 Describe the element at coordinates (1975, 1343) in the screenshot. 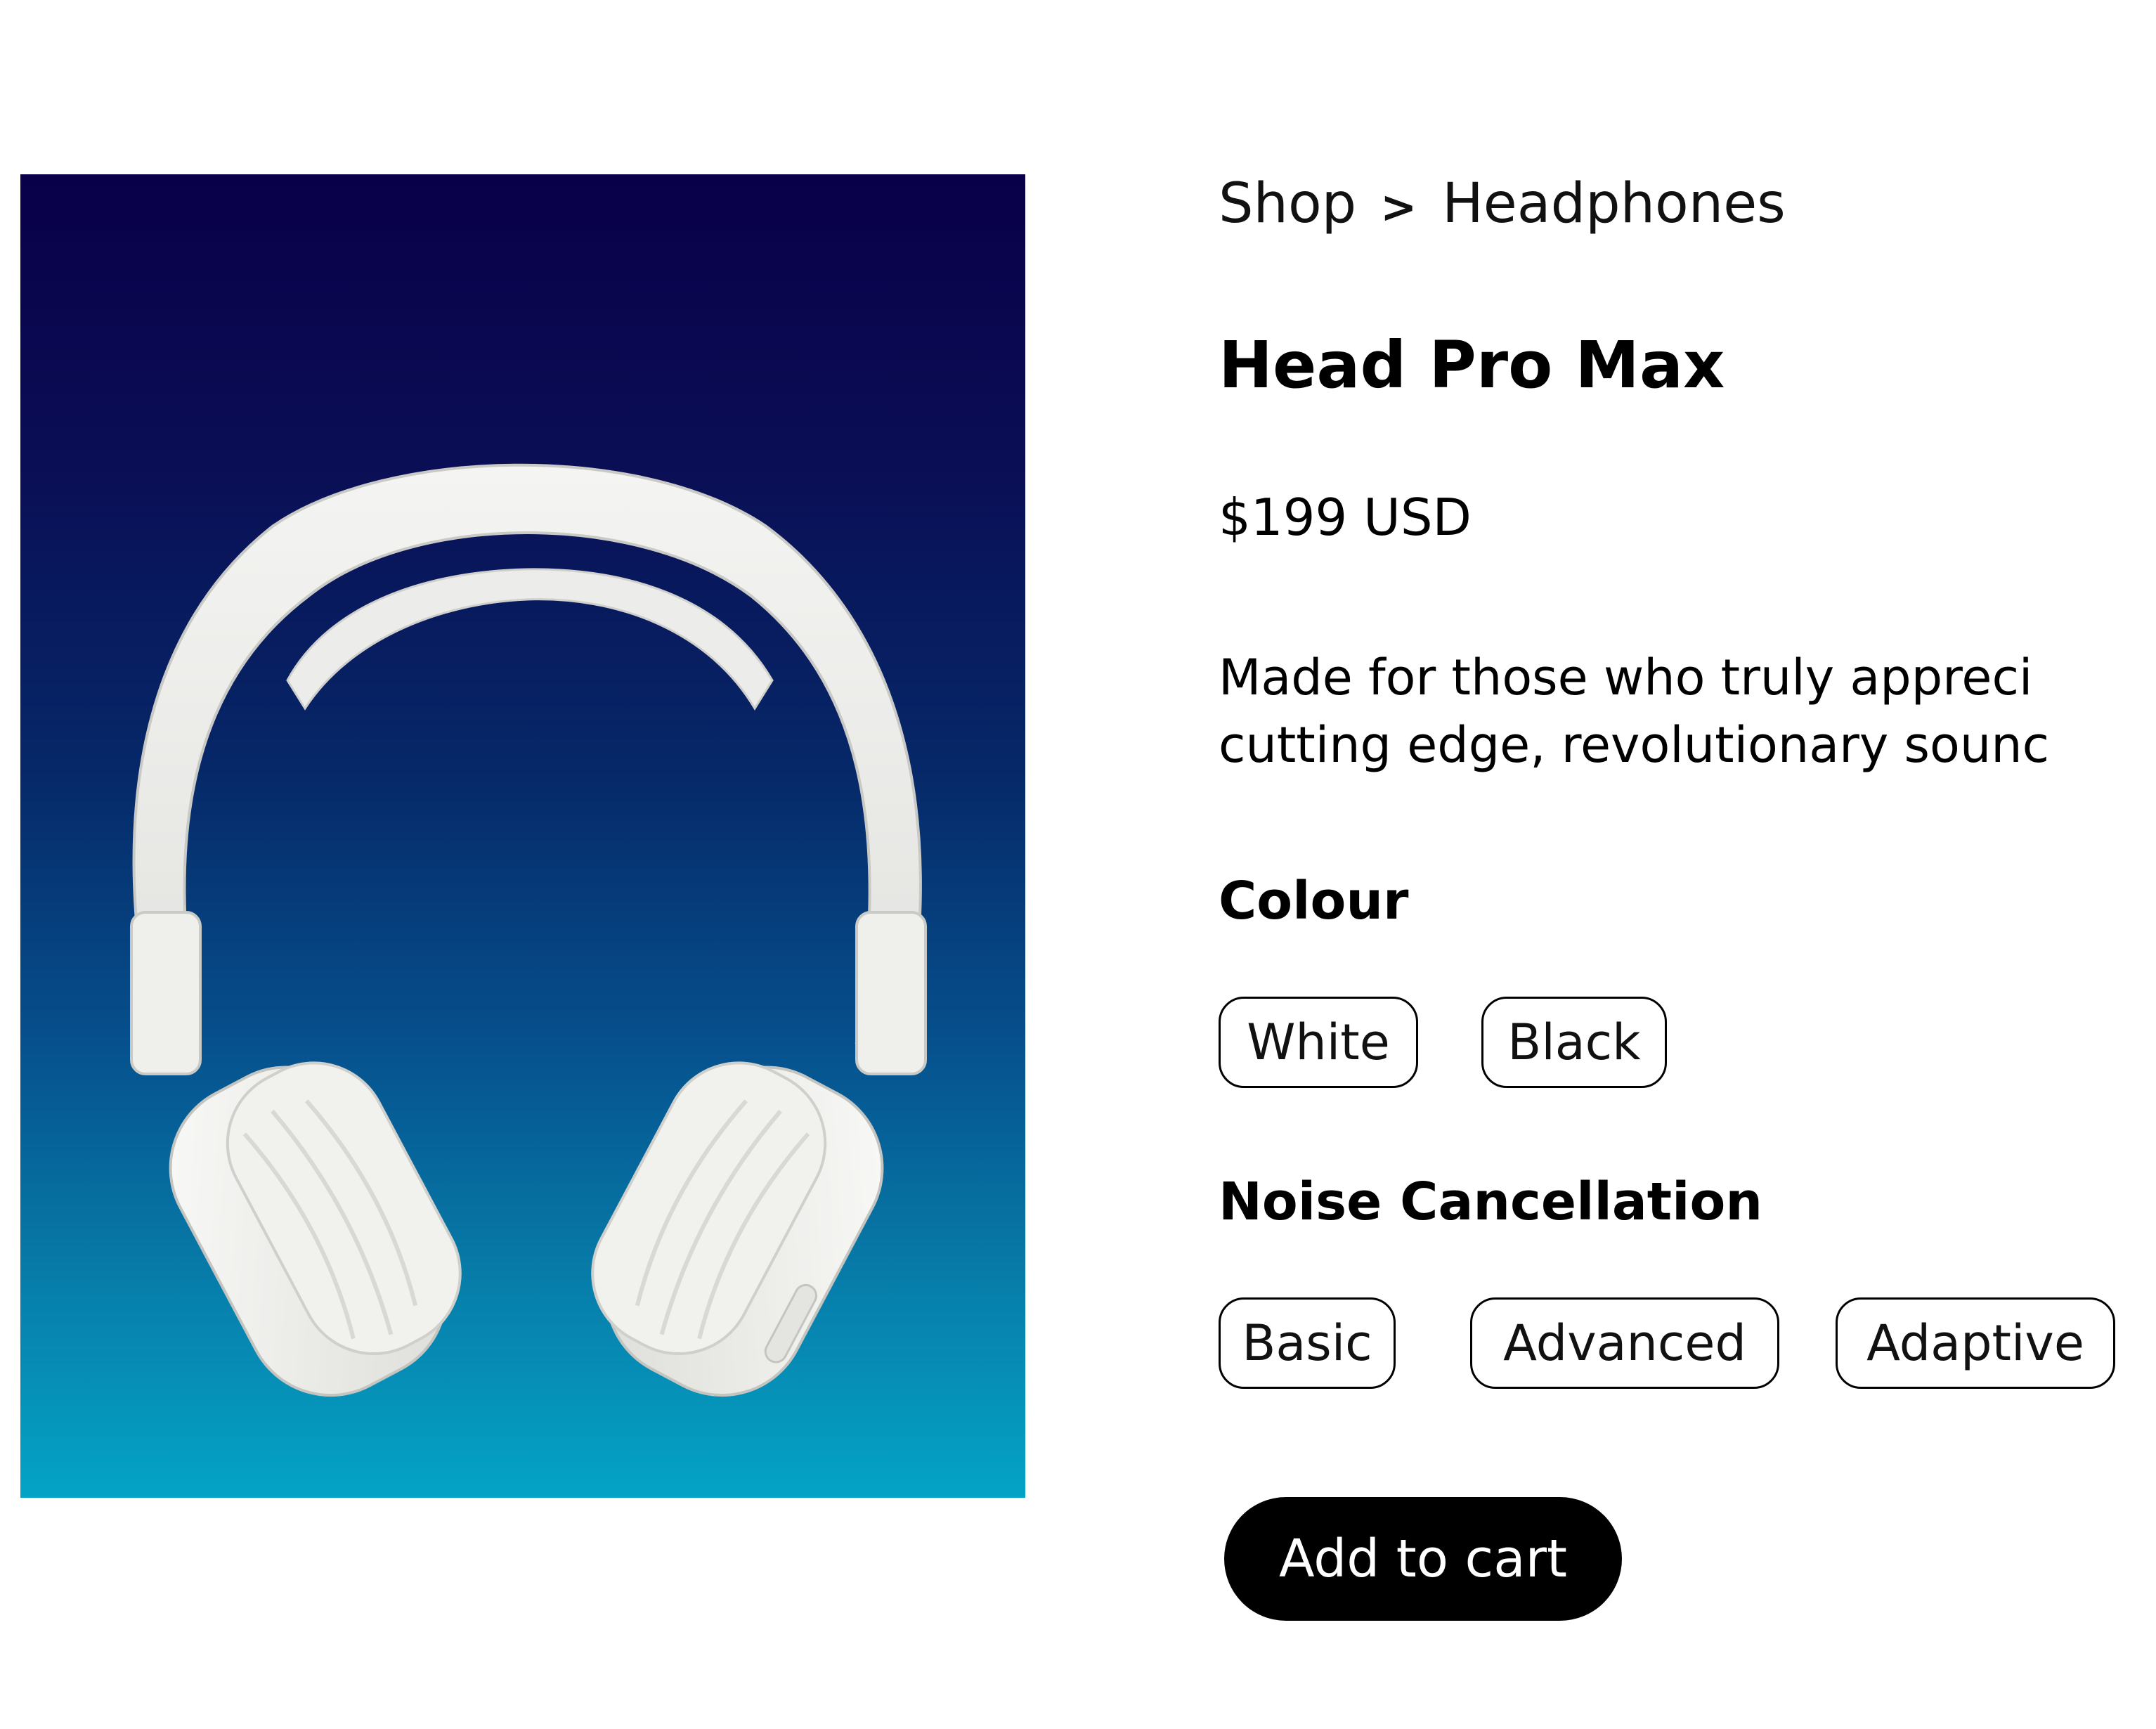

I see `noise-option-adaptive: Adaptive` at that location.